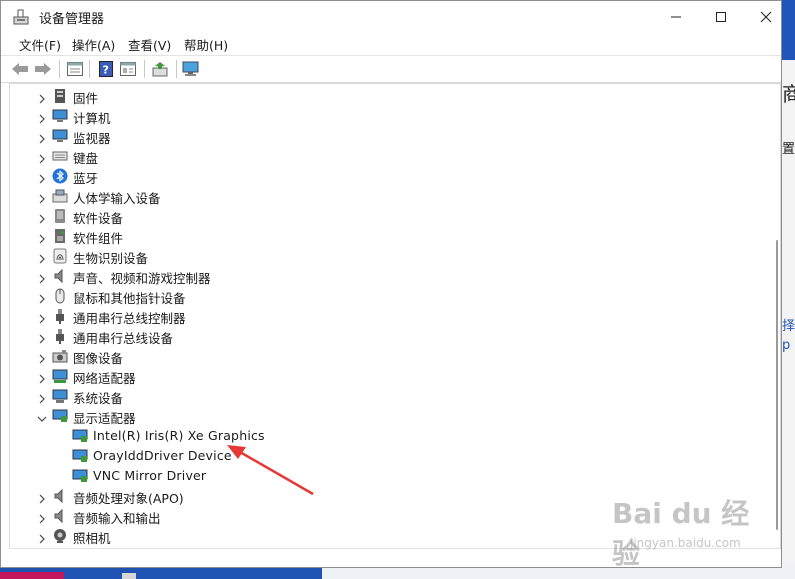  Describe the element at coordinates (788, 94) in the screenshot. I see `background-text: 商` at that location.